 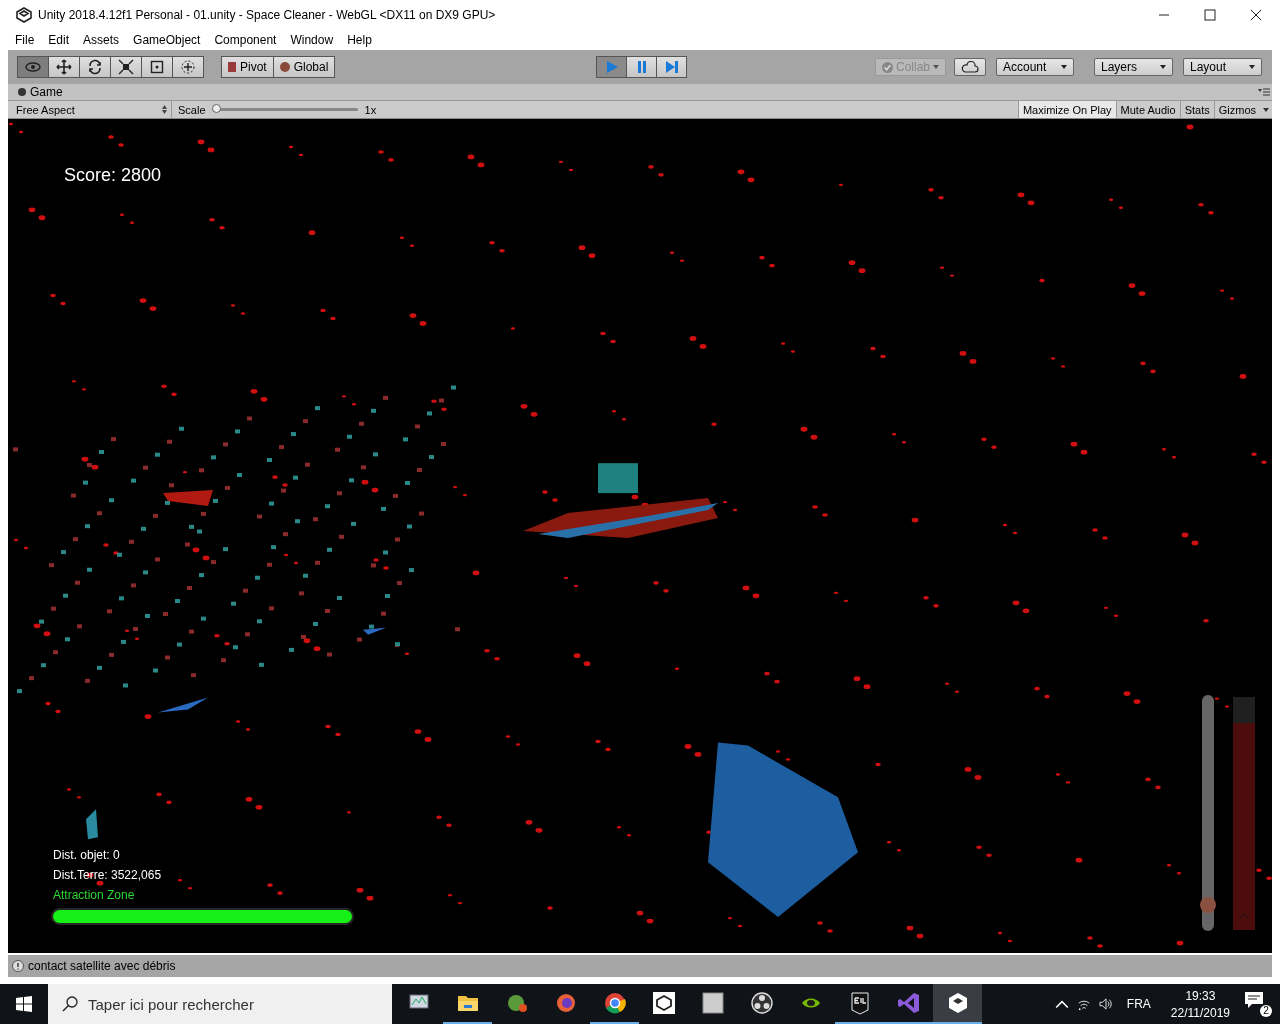 I want to click on taskbar-app-button, so click(x=957, y=1004).